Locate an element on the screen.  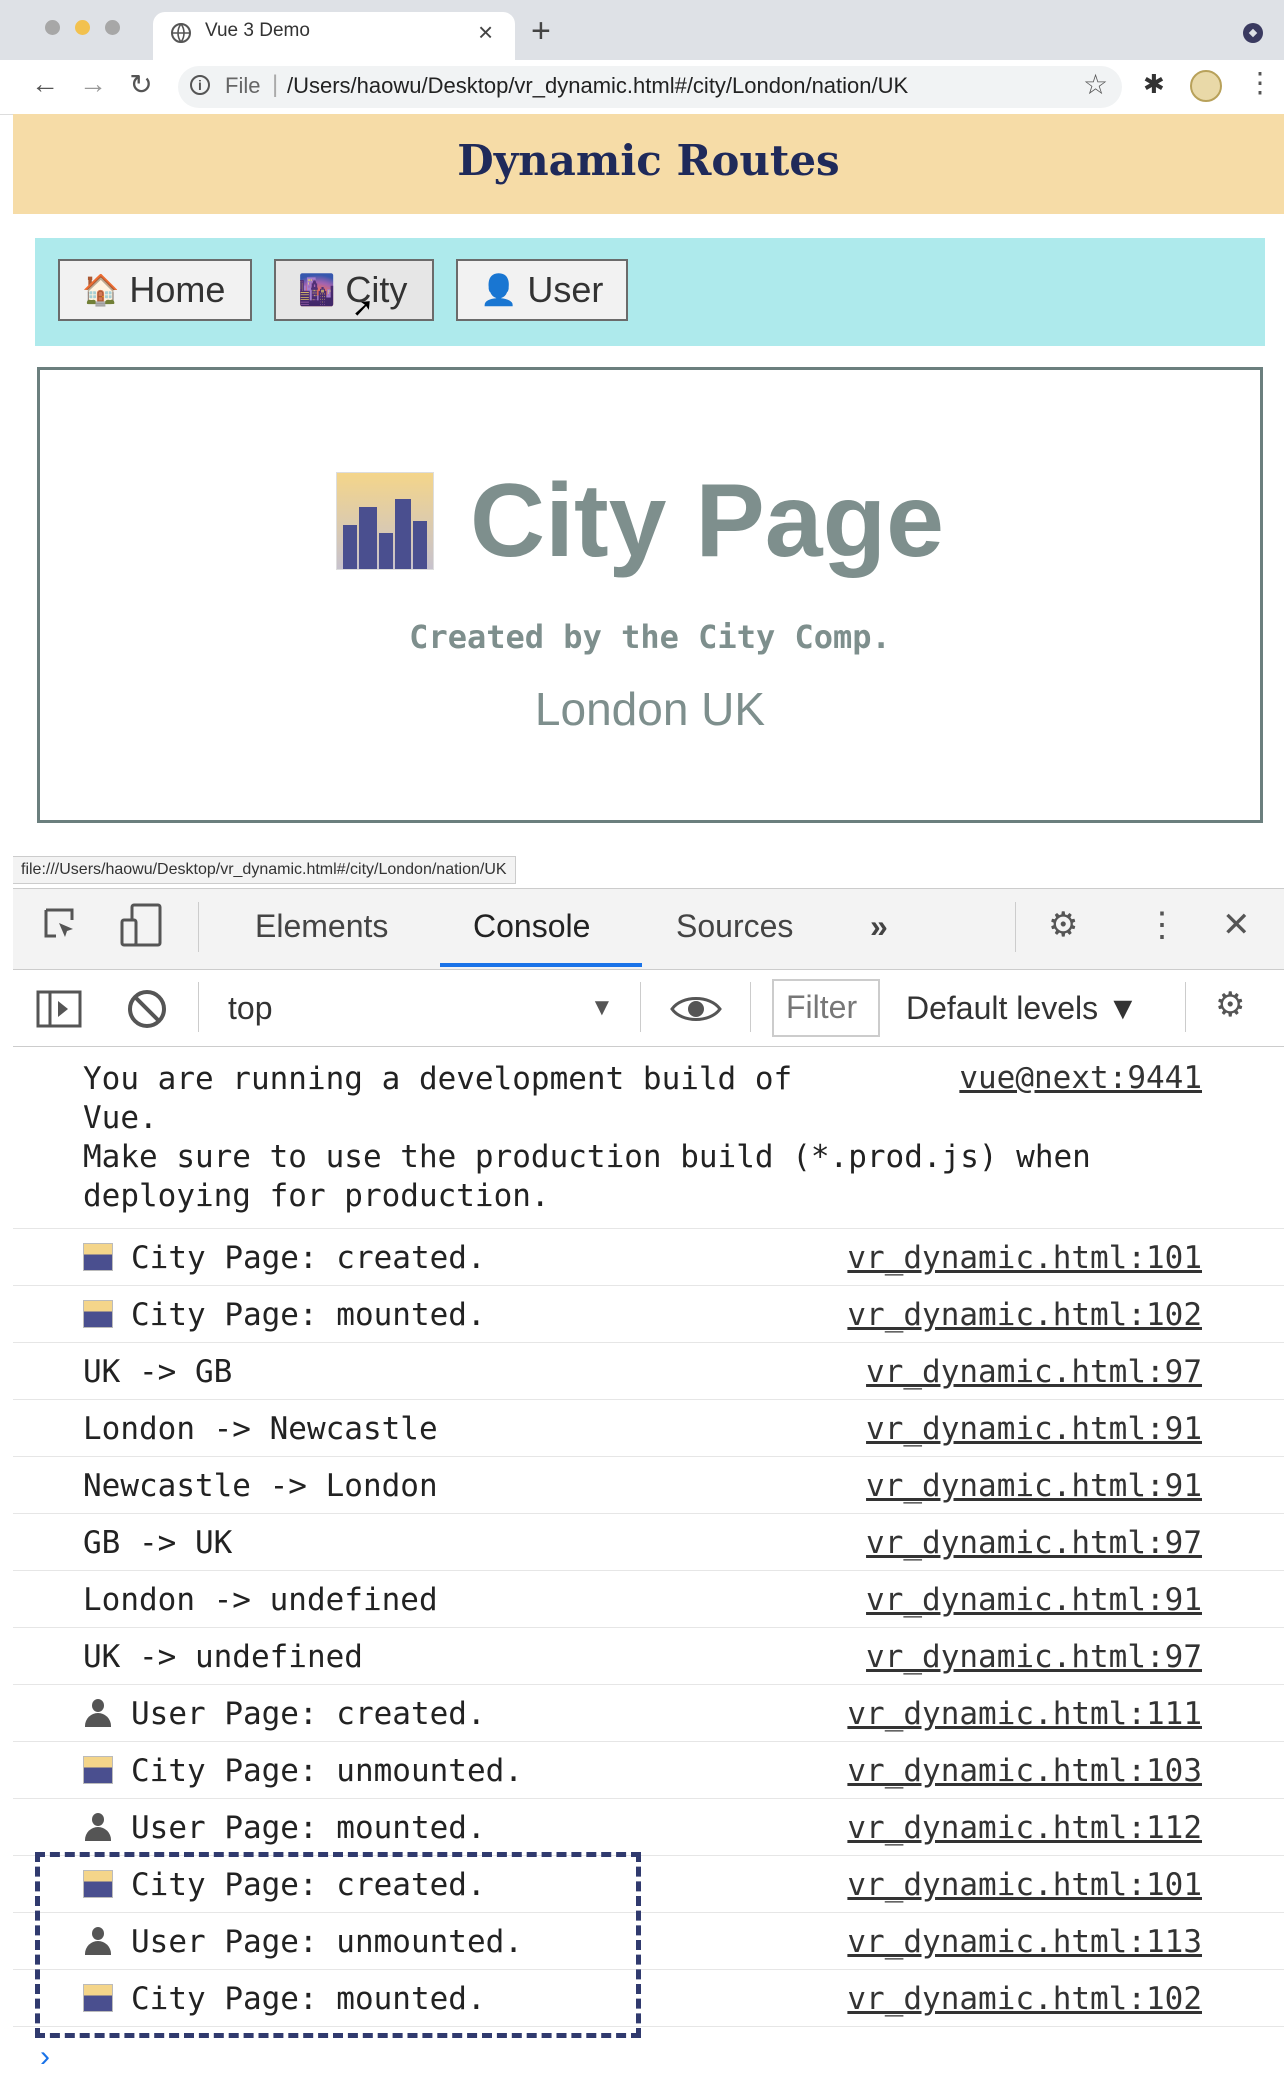
window-zoom-light is located at coordinates (112, 27).